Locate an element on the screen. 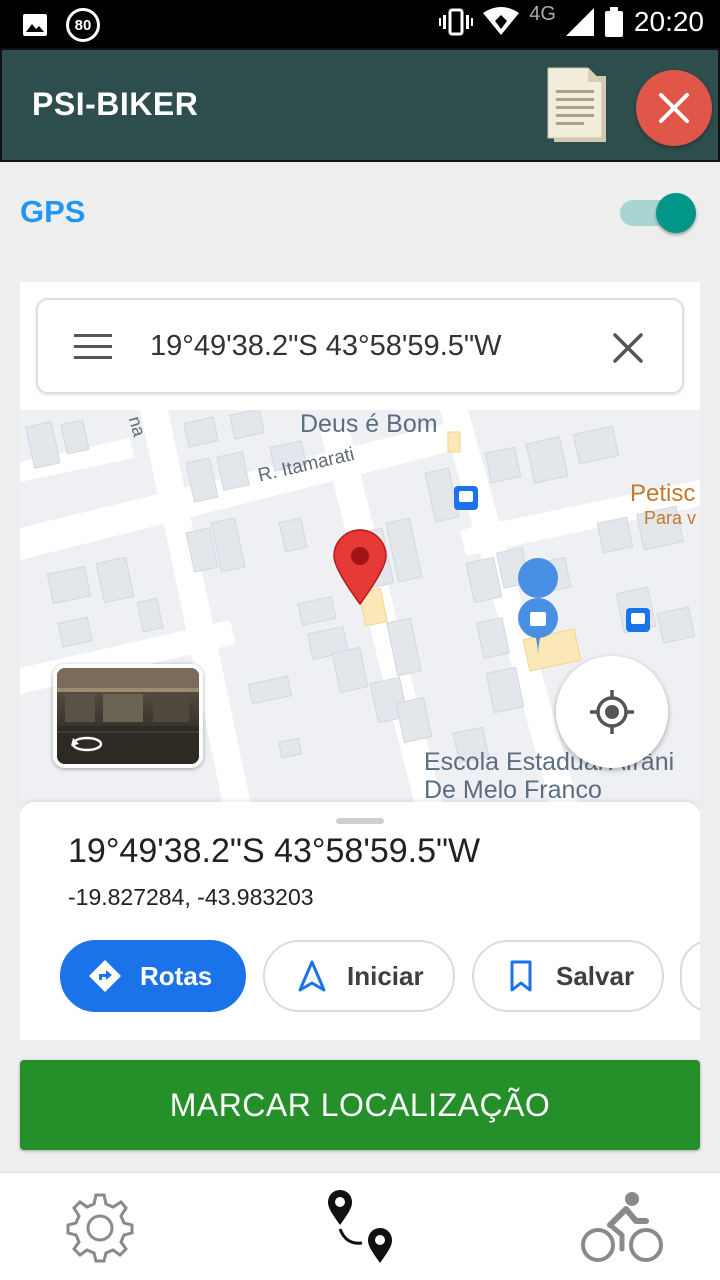 Image resolution: width=720 pixels, height=1280 pixels. map-label-school-2: De Melo Franco is located at coordinates (513, 790).